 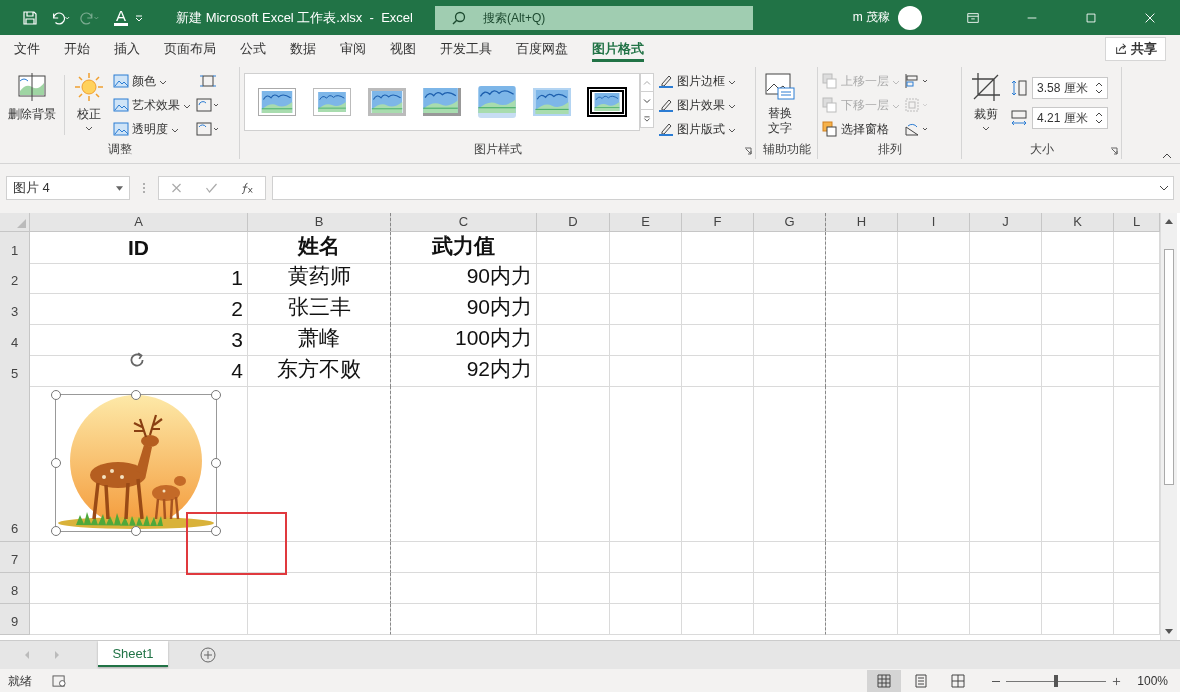 I want to click on align-icon, so click(x=917, y=81).